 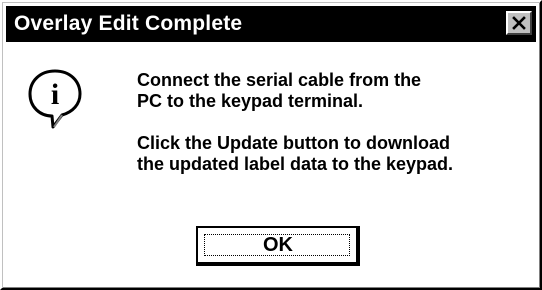 I want to click on ok-button-label: OK, so click(x=278, y=244).